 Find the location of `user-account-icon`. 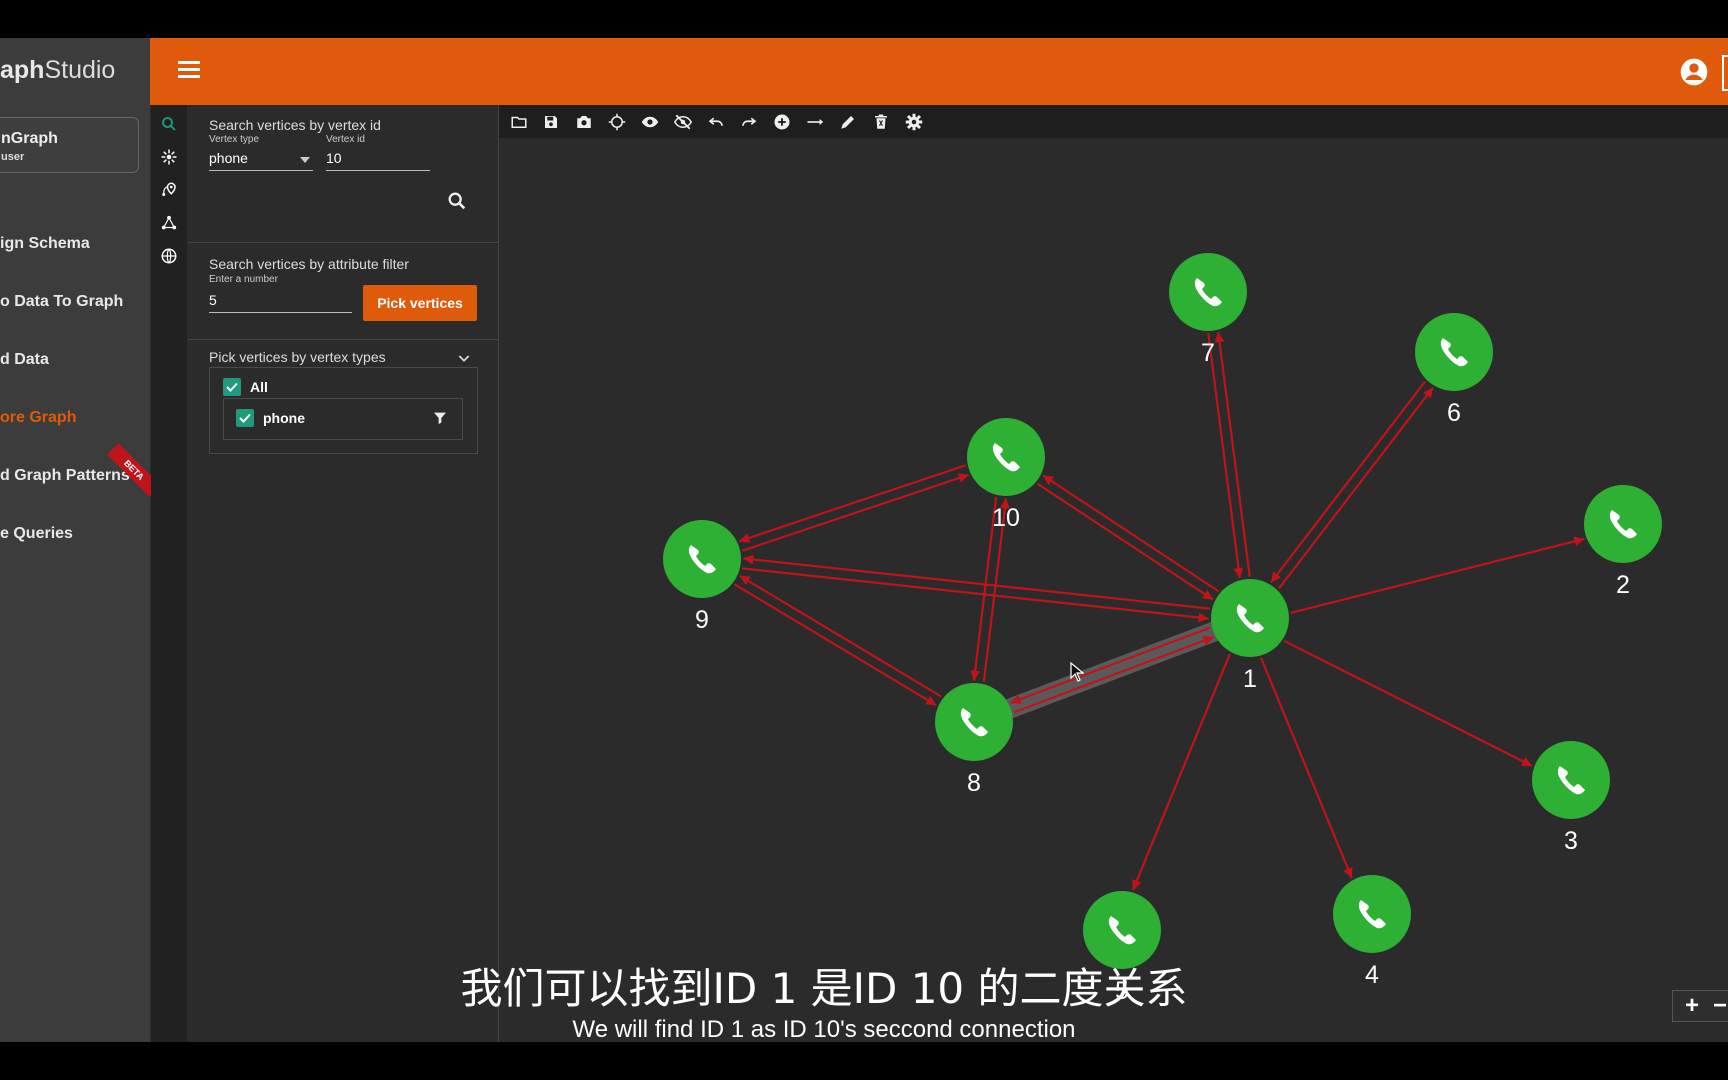

user-account-icon is located at coordinates (1694, 72).